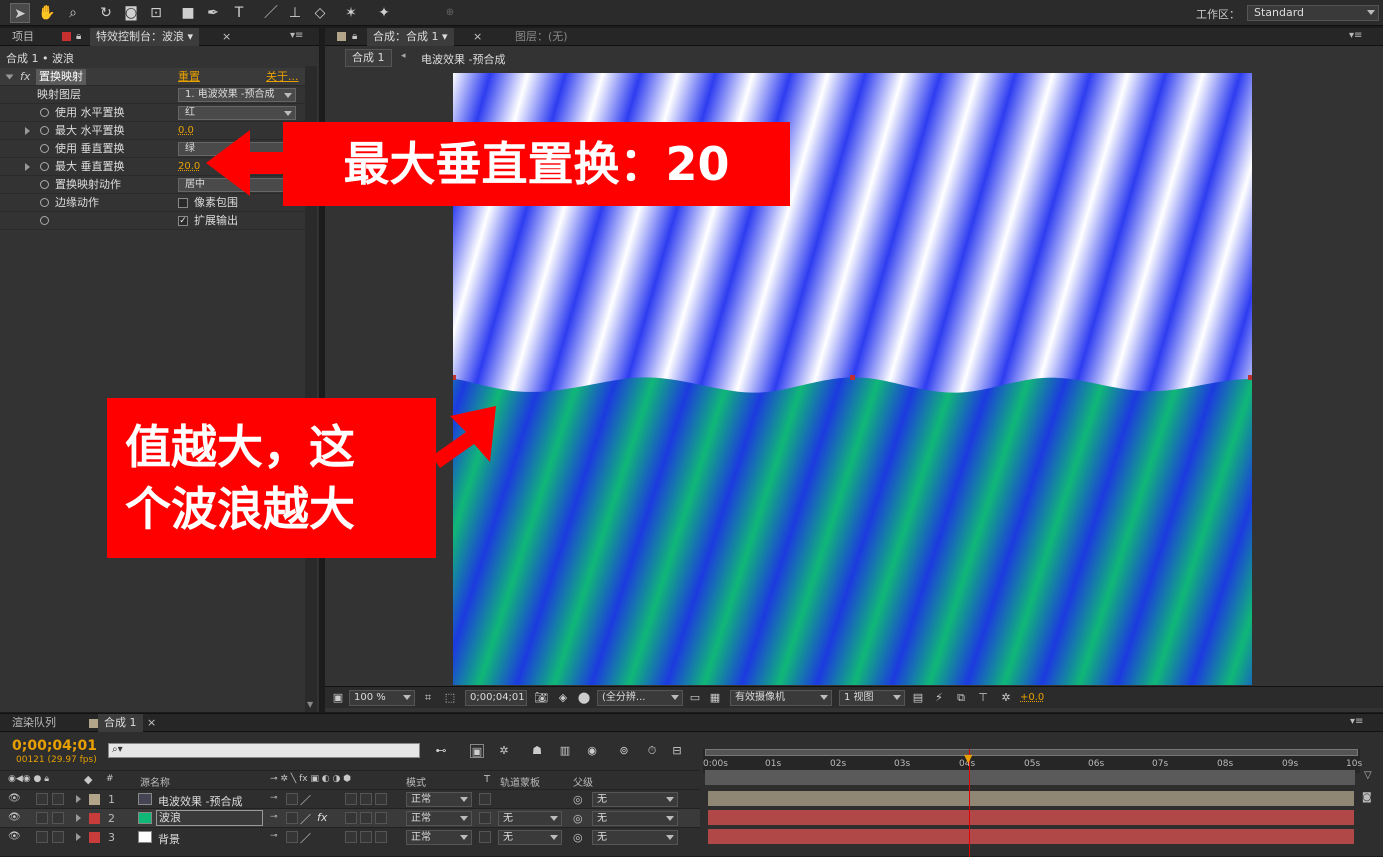 The width and height of the screenshot is (1383, 857). What do you see at coordinates (73, 13) in the screenshot?
I see `zoom-tool-icon: ⌕` at bounding box center [73, 13].